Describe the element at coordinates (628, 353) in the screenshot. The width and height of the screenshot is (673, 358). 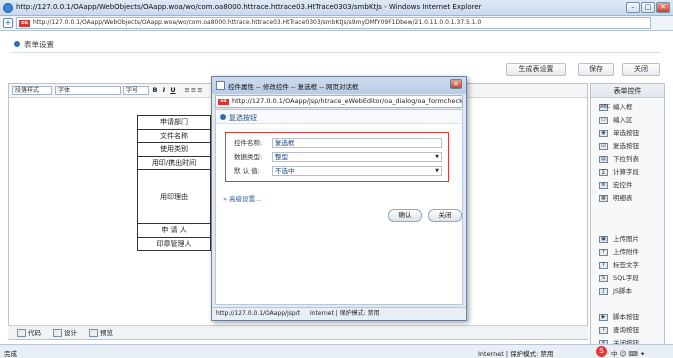
I see `ime-tray-icons: 中 ☺ ⌨ ✦` at that location.